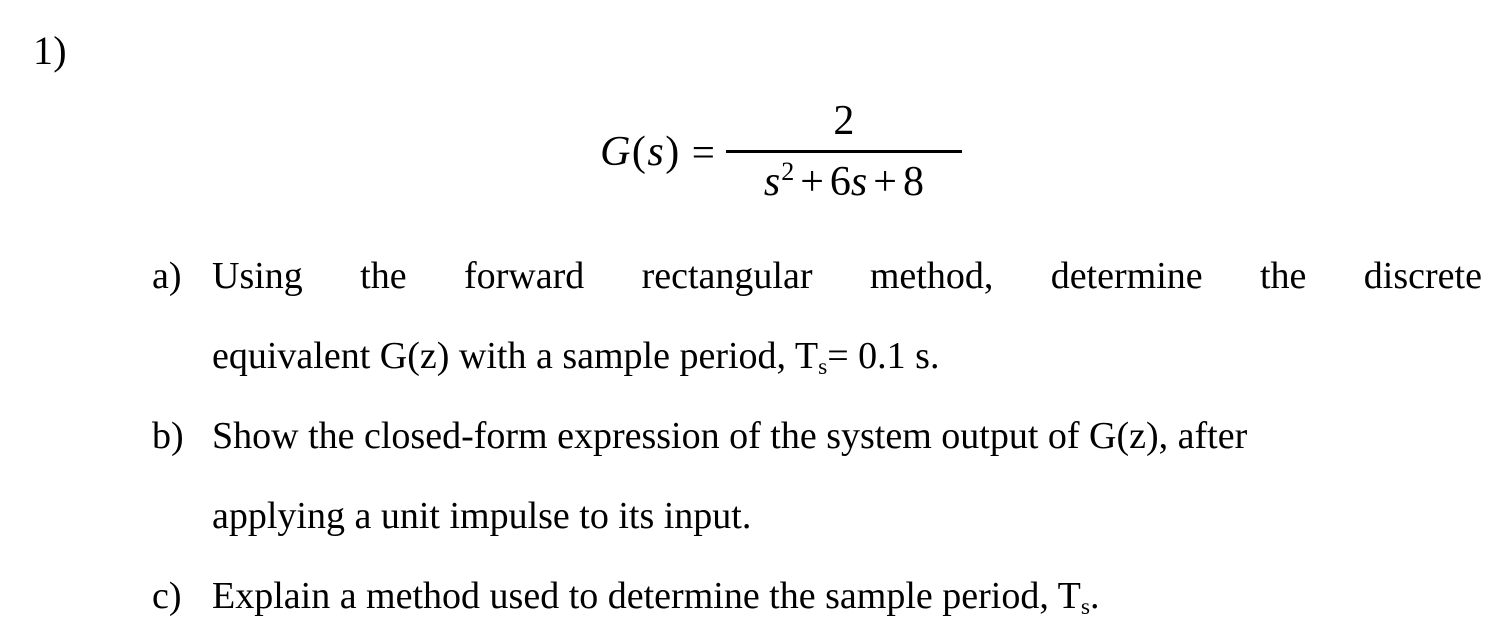 This screenshot has height=642, width=1502. I want to click on denominator-operator-1: +, so click(812, 182).